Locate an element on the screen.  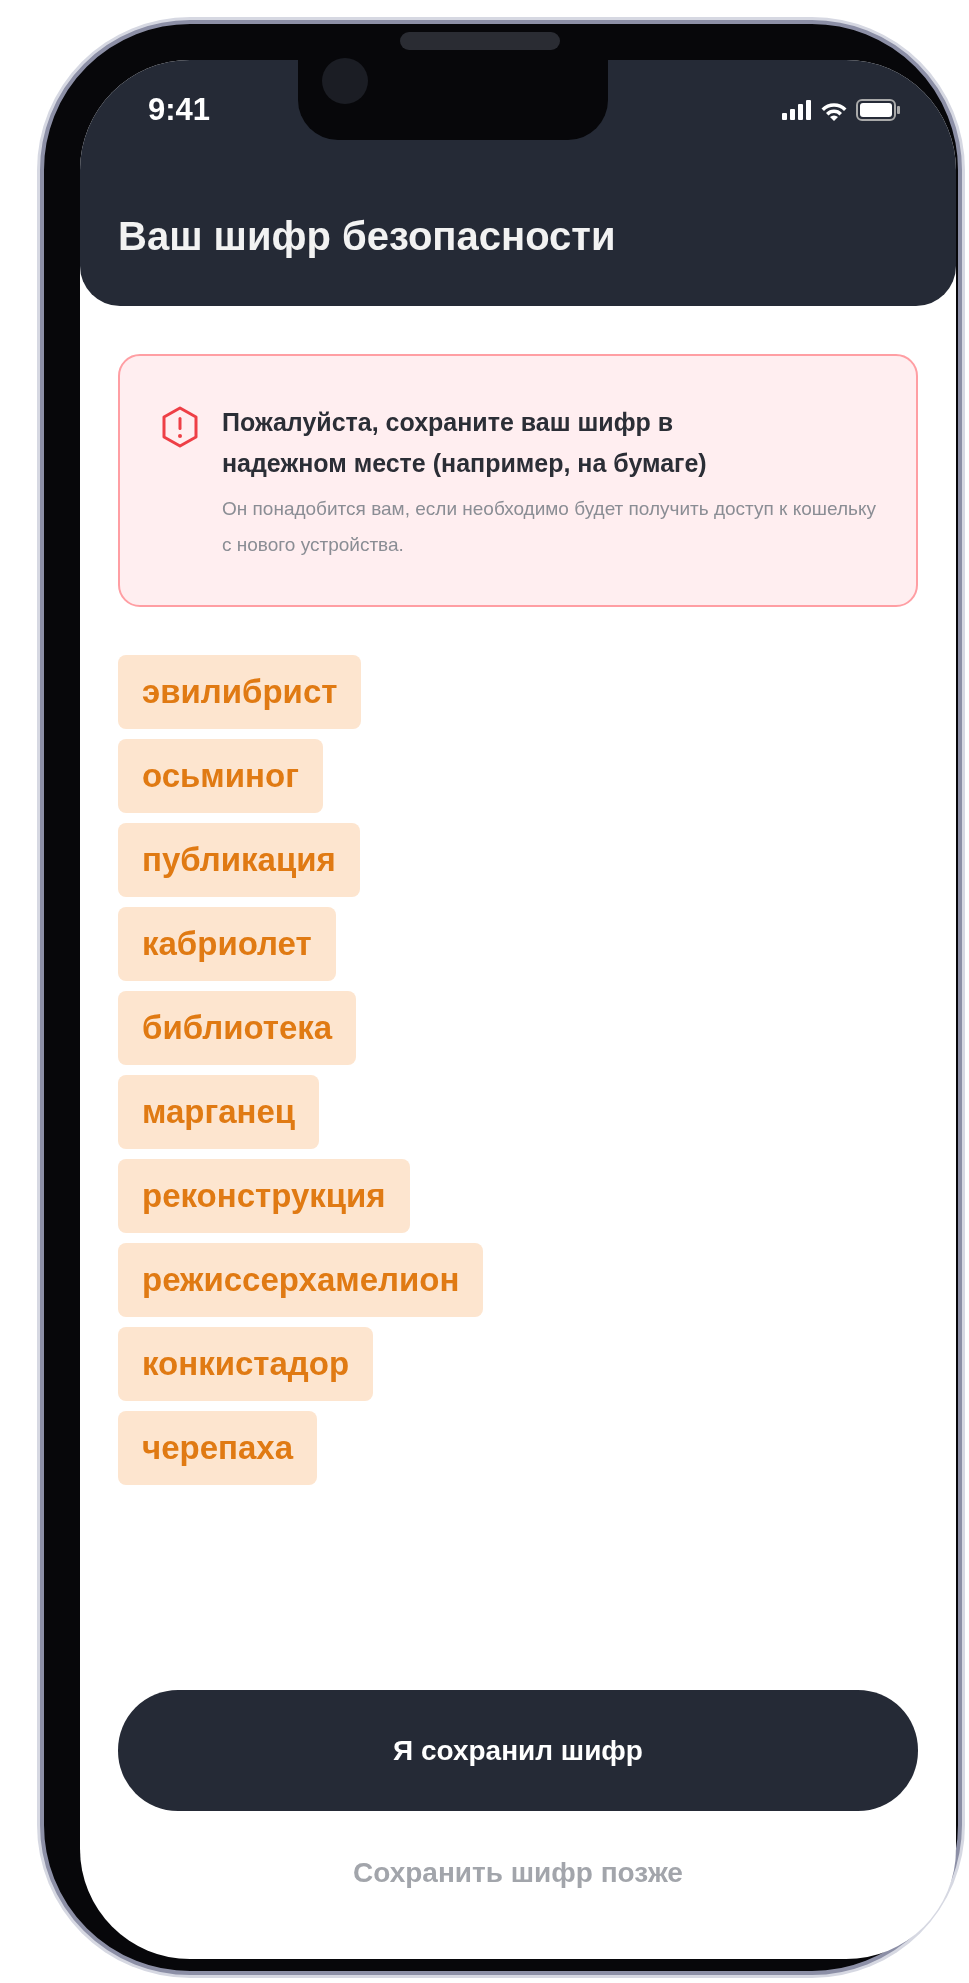
seed-word: конкистадор is located at coordinates (246, 1364).